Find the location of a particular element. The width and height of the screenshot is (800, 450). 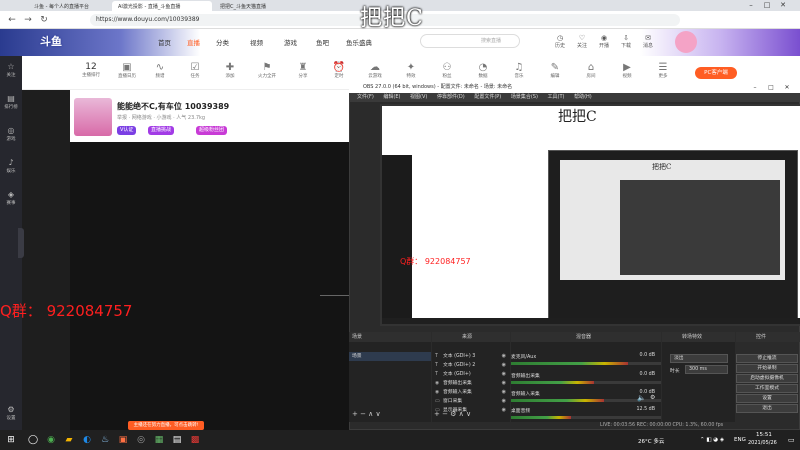

lang-indicator: ENG is located at coordinates (740, 440).